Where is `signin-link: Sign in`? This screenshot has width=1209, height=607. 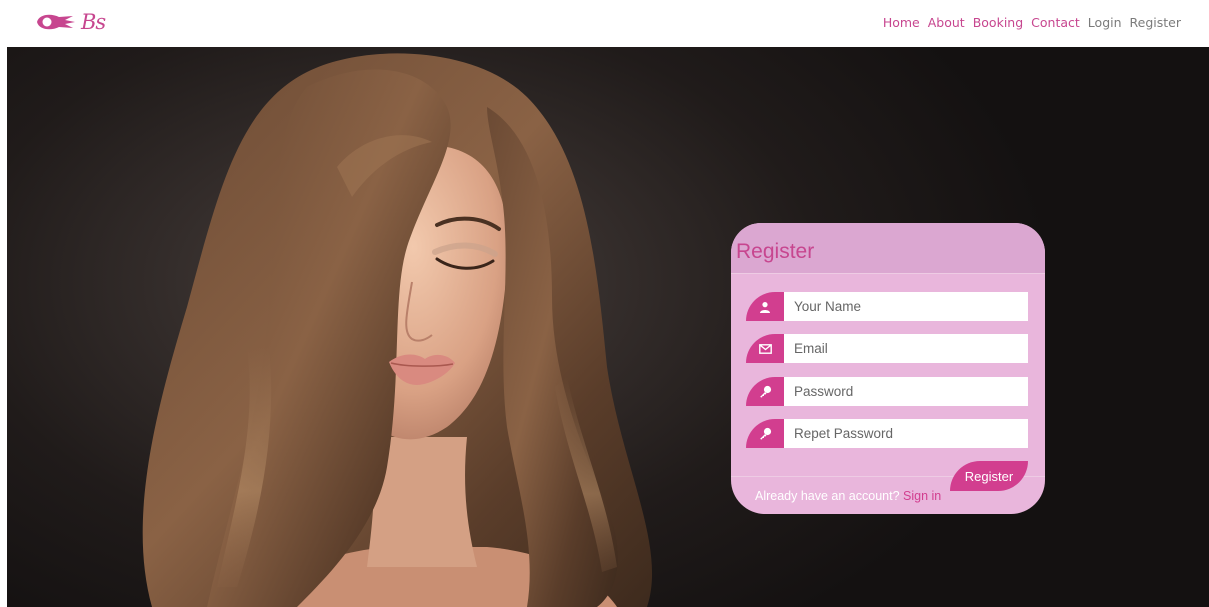 signin-link: Sign in is located at coordinates (922, 496).